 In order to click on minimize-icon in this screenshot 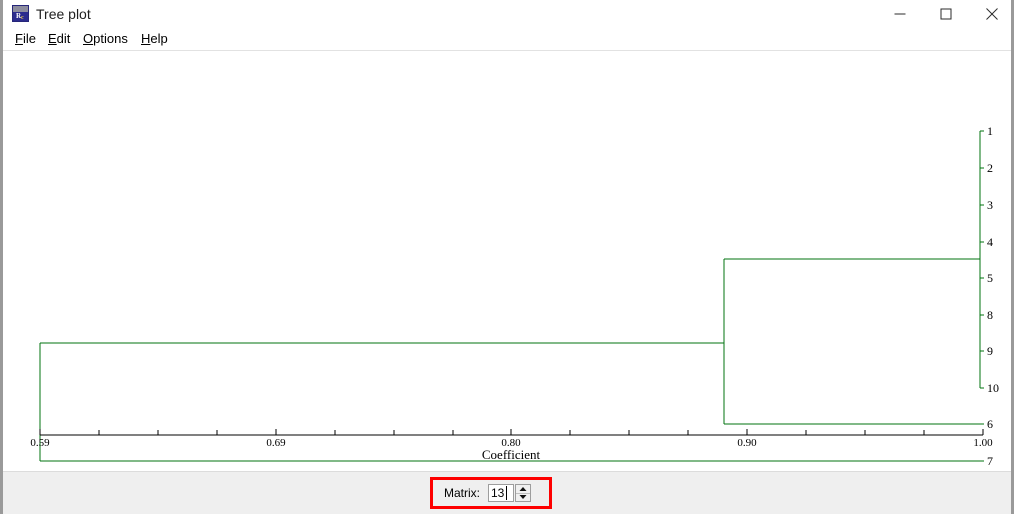, I will do `click(899, 14)`.